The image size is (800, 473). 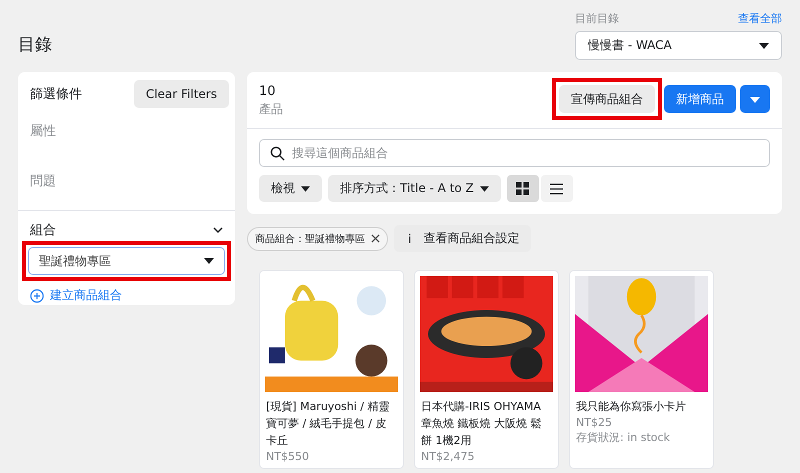 I want to click on set-title: 組合, so click(x=43, y=230).